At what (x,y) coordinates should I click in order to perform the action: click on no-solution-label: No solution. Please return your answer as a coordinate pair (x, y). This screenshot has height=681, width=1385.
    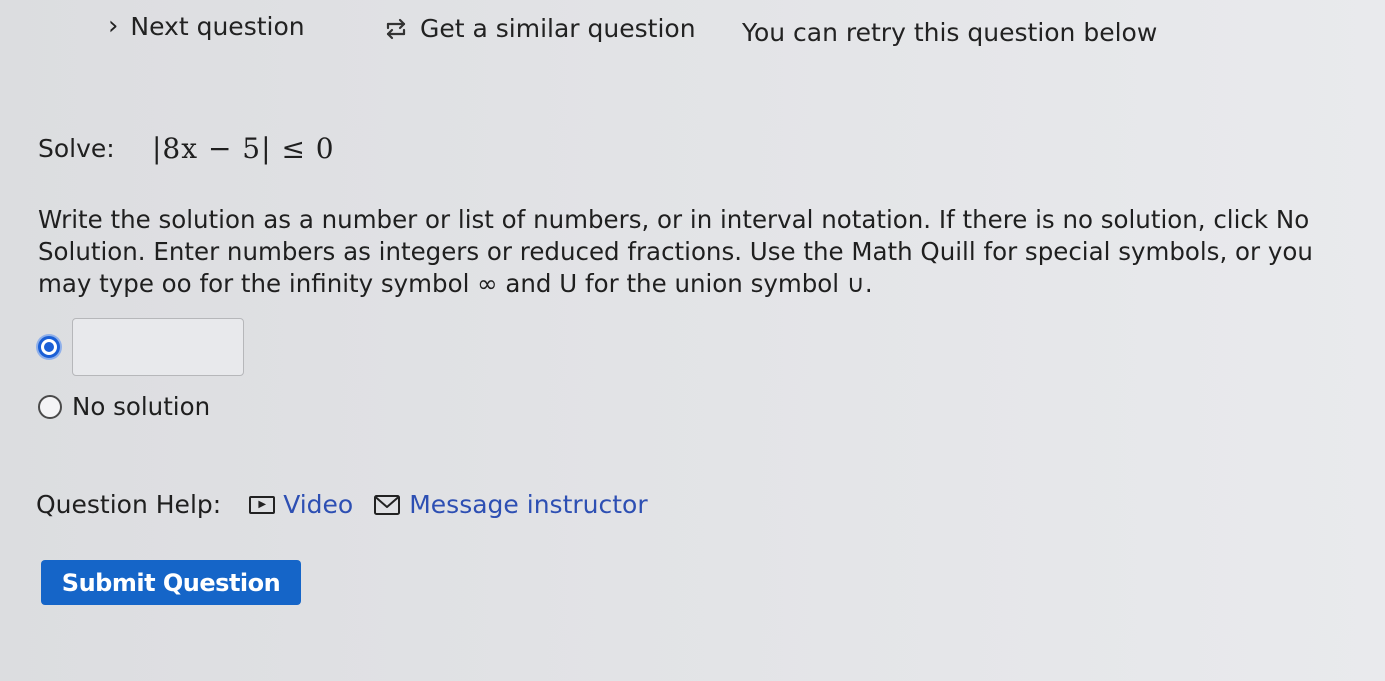
    Looking at the image, I should click on (141, 406).